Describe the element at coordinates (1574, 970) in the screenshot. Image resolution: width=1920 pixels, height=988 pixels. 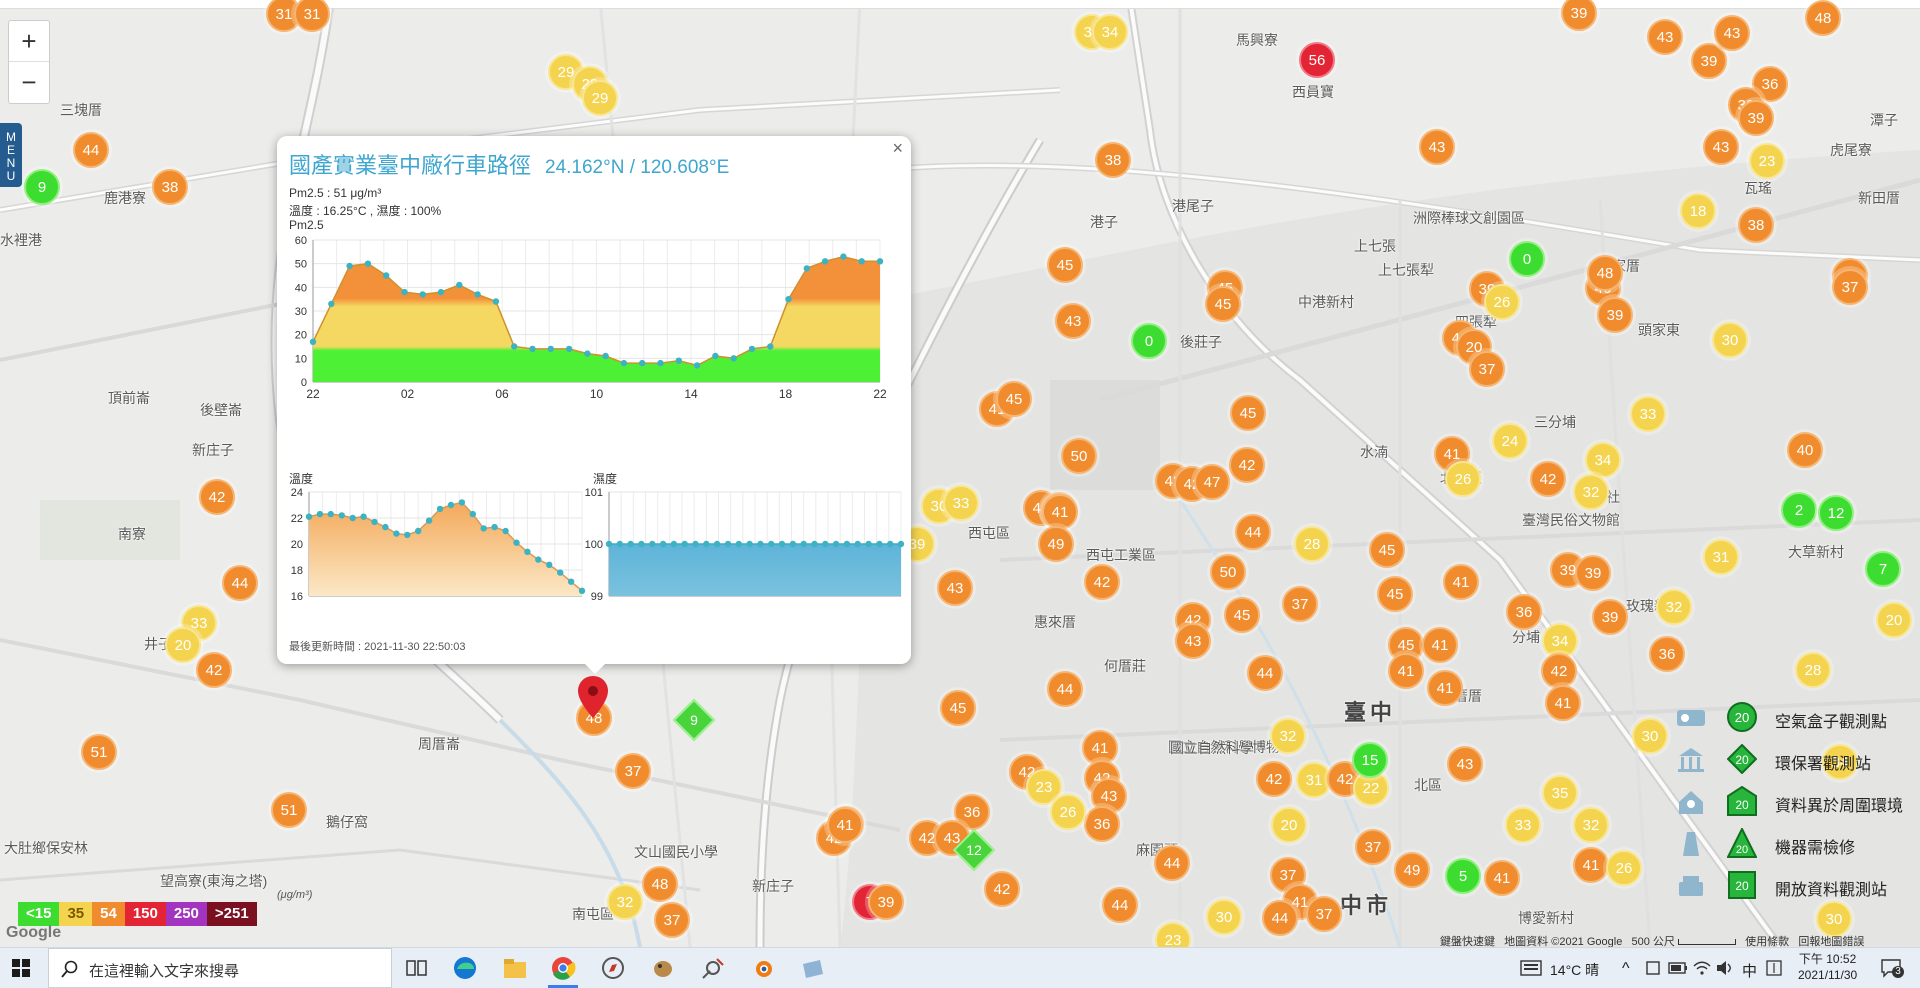
I see `weather-text: 14°C 晴` at that location.